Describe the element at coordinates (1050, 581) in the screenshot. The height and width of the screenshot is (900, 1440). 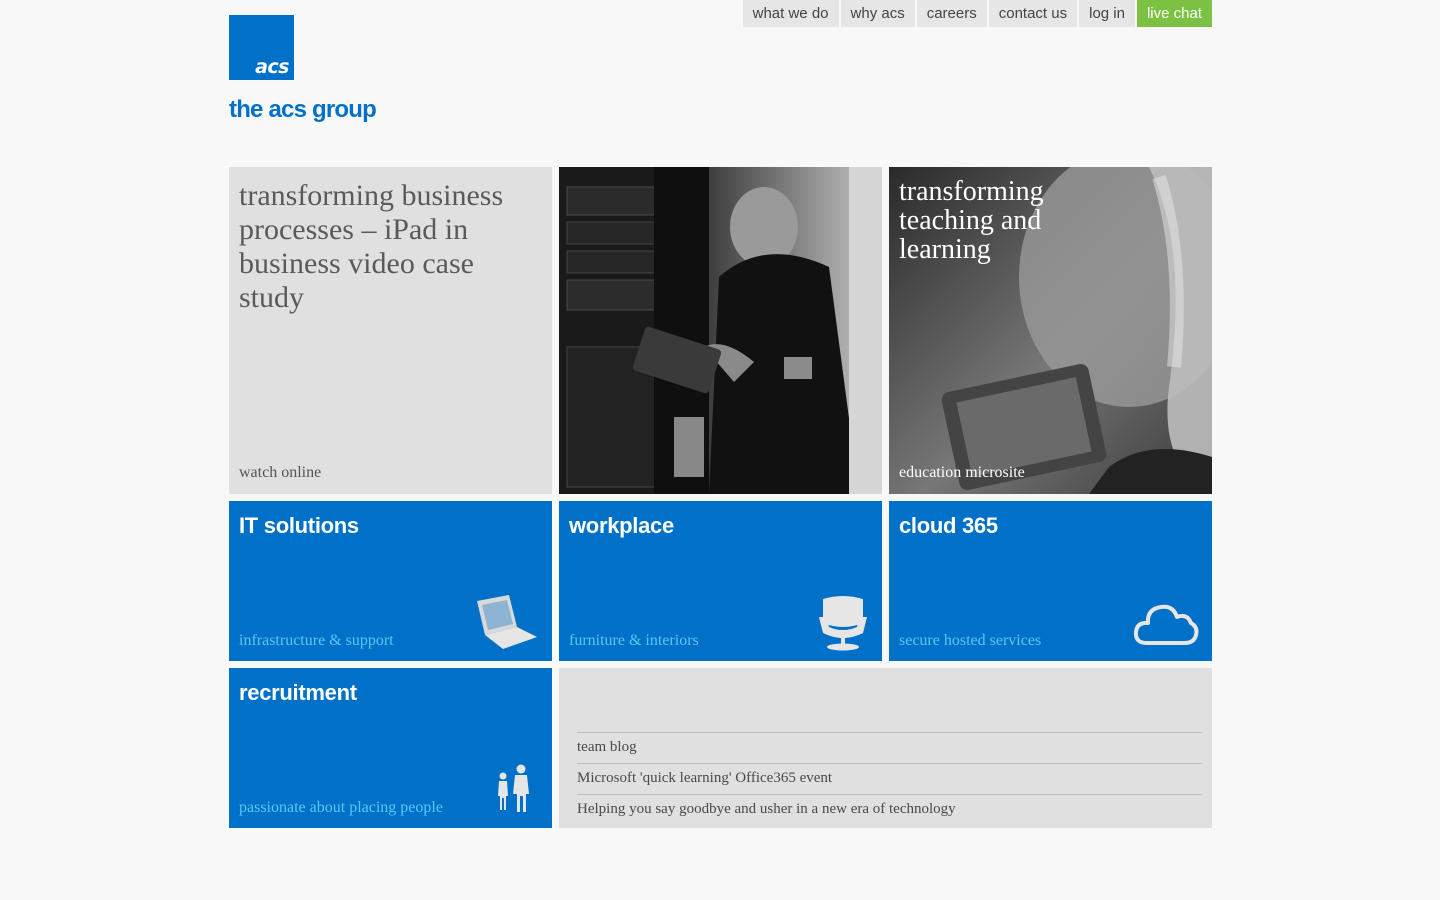
I see `cloud-365-tile: cloud 365 secure hosted services` at that location.